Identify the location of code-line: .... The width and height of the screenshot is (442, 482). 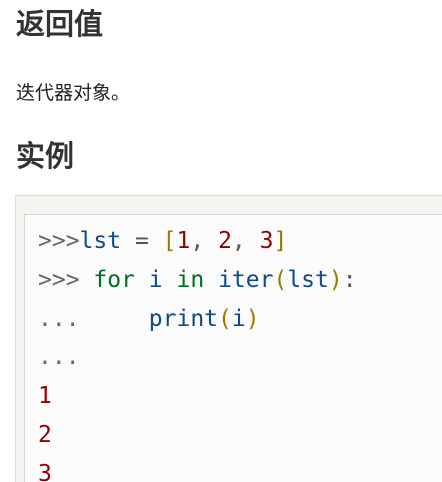
(197, 357).